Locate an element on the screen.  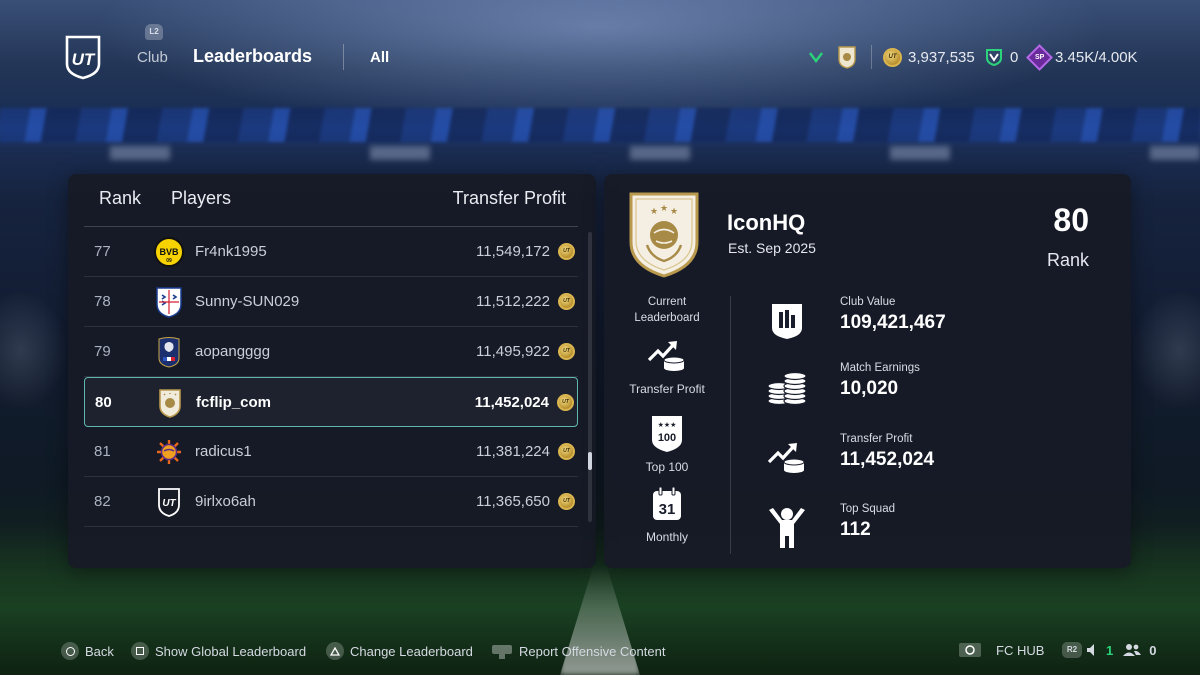
nav-divider is located at coordinates (343, 57).